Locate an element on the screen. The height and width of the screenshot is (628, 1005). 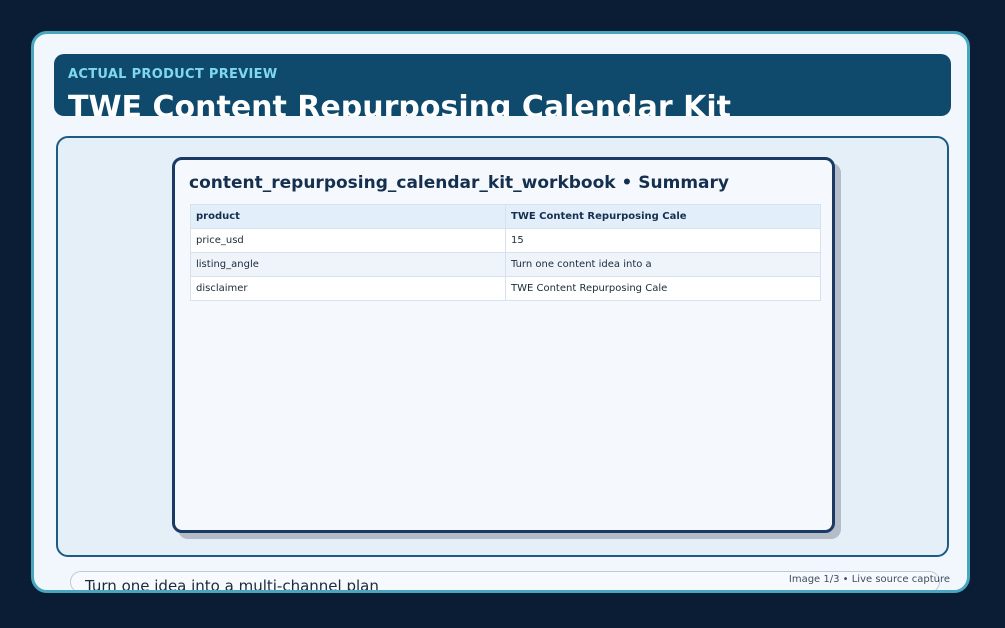
banner-eyebrow: ACTUAL PRODUCT PREVIEW is located at coordinates (173, 74).